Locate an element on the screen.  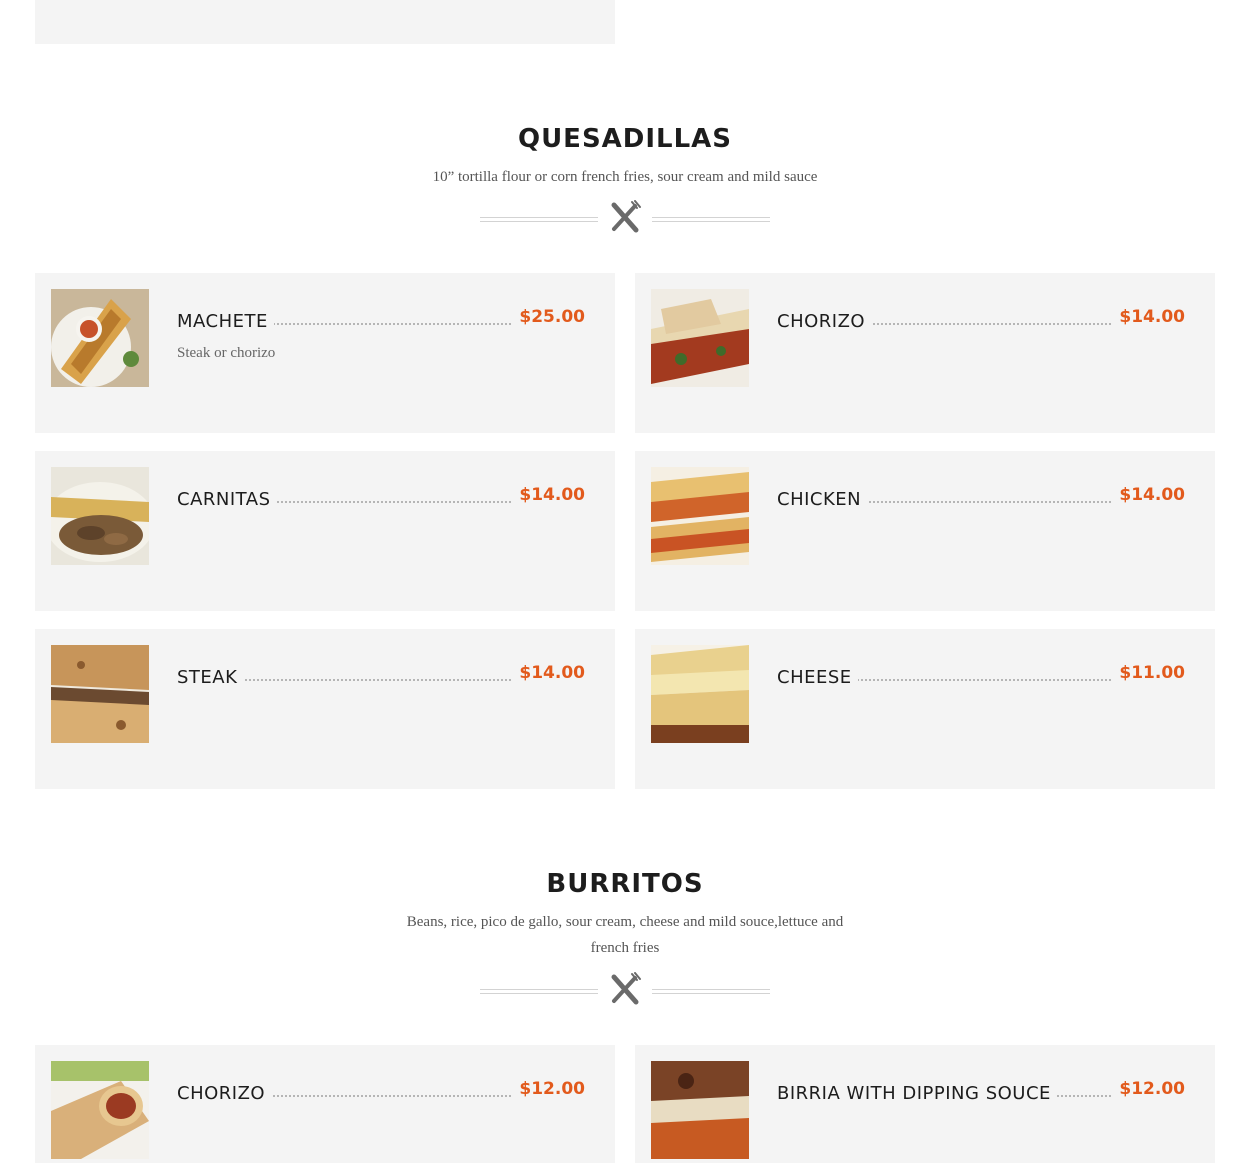
quesadilla-steak-photo is located at coordinates (100, 694).